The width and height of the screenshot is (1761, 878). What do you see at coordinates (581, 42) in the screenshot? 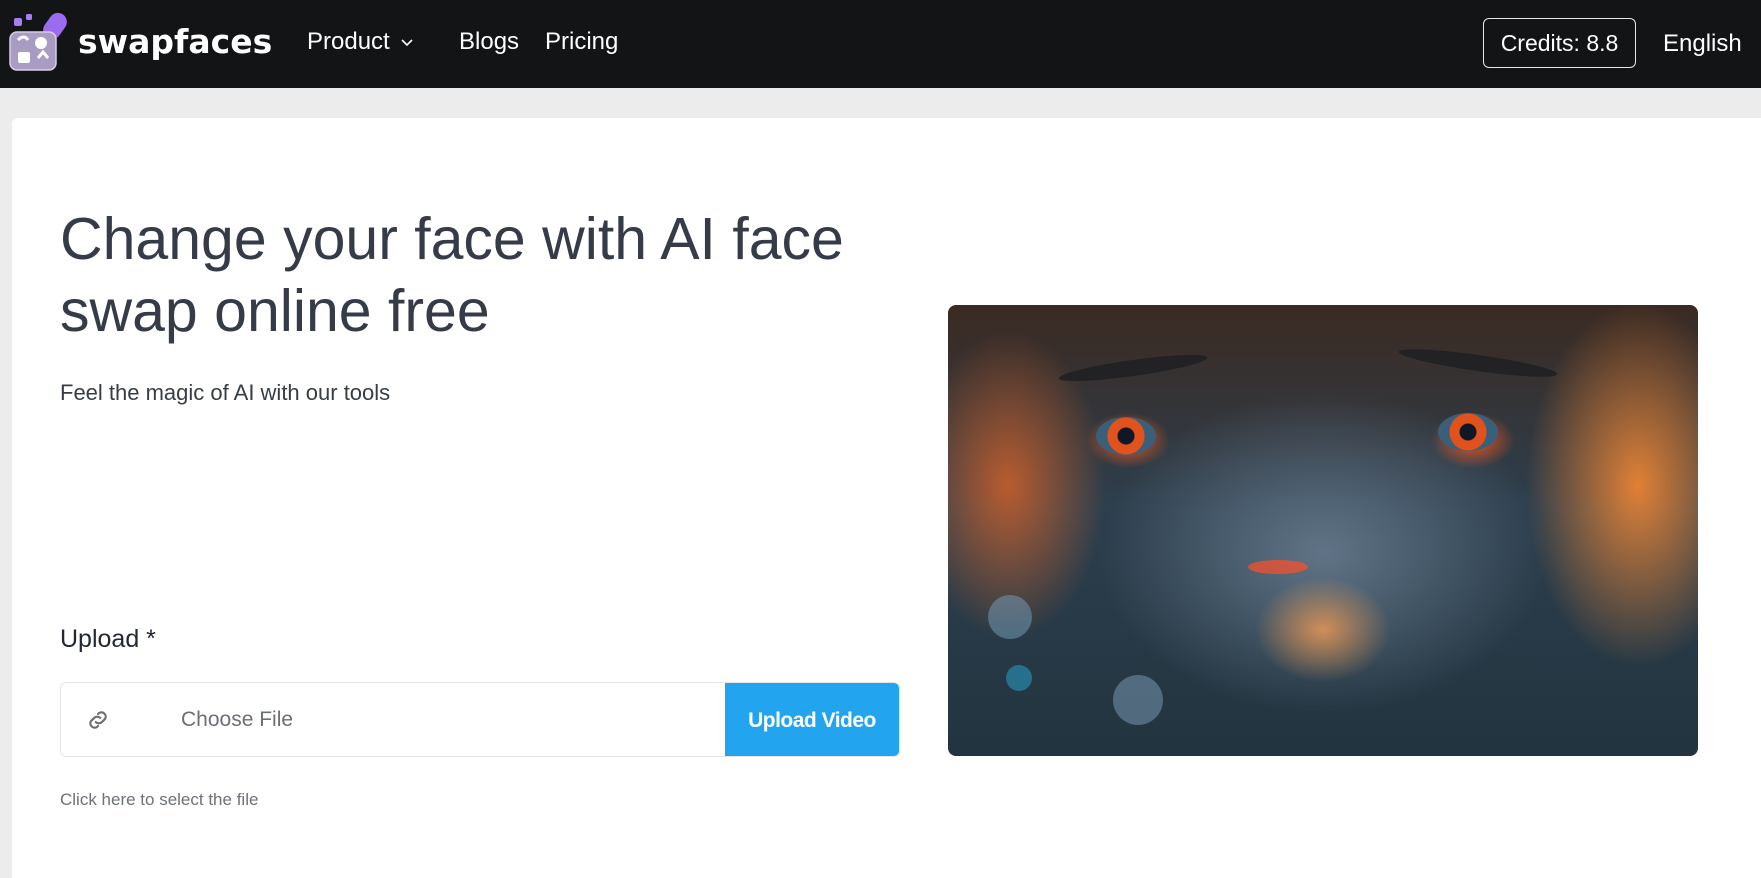
I see `nav-pricing: Pricing` at bounding box center [581, 42].